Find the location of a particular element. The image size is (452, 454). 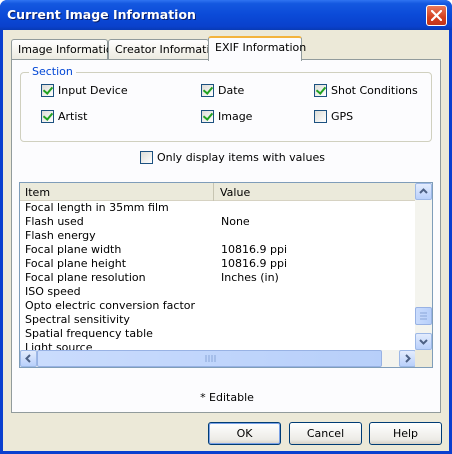

arrow-down-icon is located at coordinates (423, 342).